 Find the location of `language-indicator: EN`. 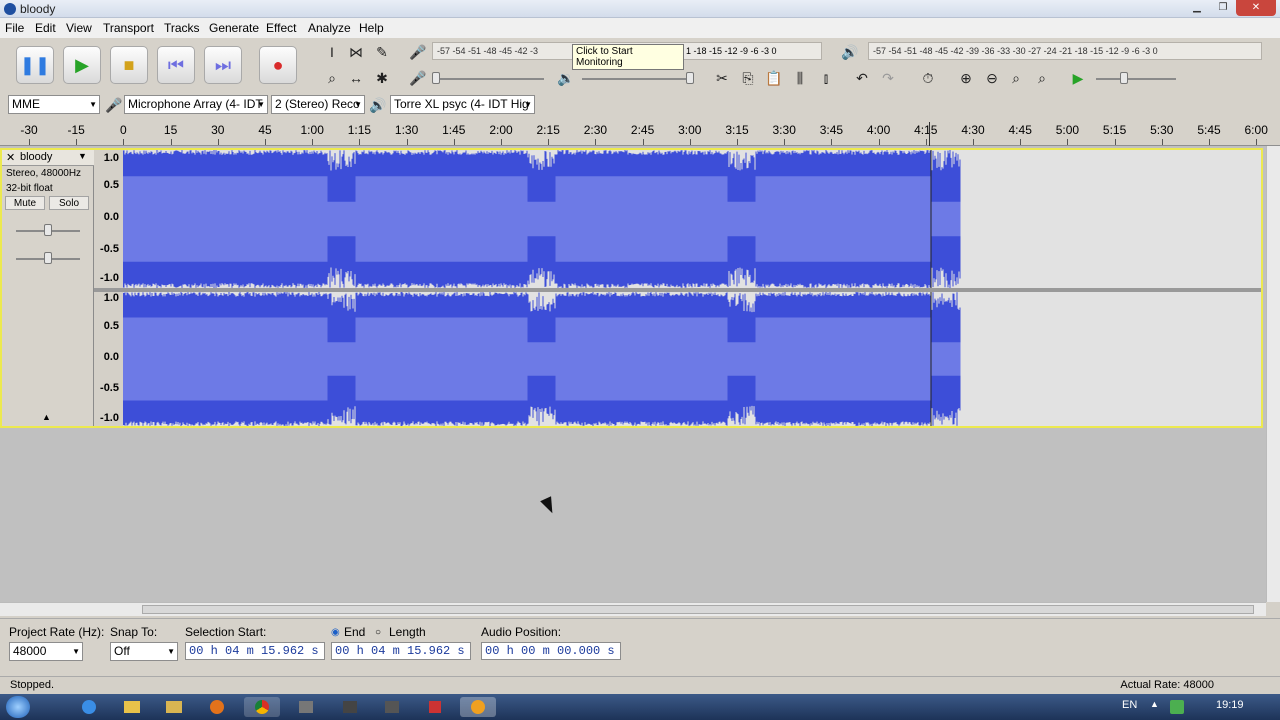

language-indicator: EN is located at coordinates (1129, 705).